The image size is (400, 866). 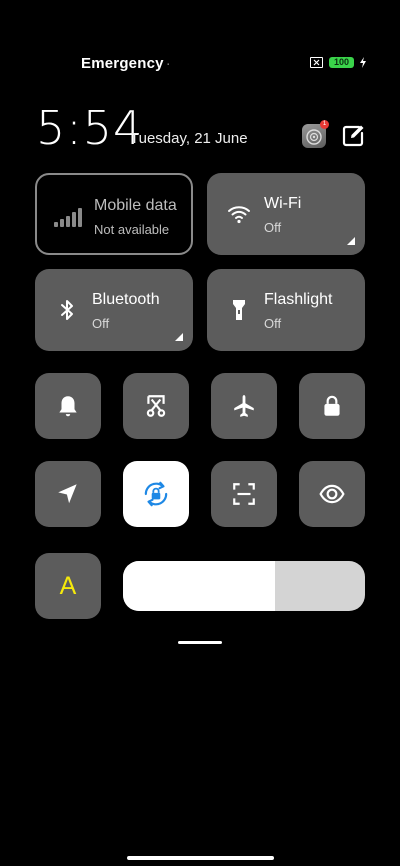 I want to click on tile-wifi: Wi-Fi Off, so click(x=286, y=214).